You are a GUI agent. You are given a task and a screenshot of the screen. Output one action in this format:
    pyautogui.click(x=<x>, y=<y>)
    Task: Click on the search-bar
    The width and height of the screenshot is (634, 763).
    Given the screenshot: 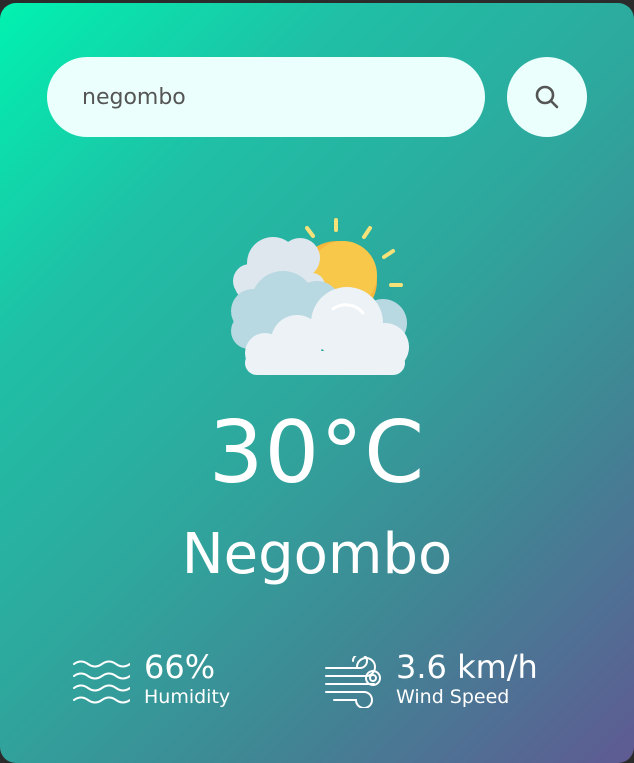 What is the action you would take?
    pyautogui.click(x=266, y=97)
    